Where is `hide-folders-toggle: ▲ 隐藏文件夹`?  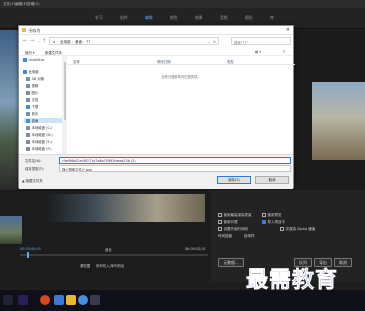 hide-folders-toggle: ▲ 隐藏文件夹 is located at coordinates (32, 180).